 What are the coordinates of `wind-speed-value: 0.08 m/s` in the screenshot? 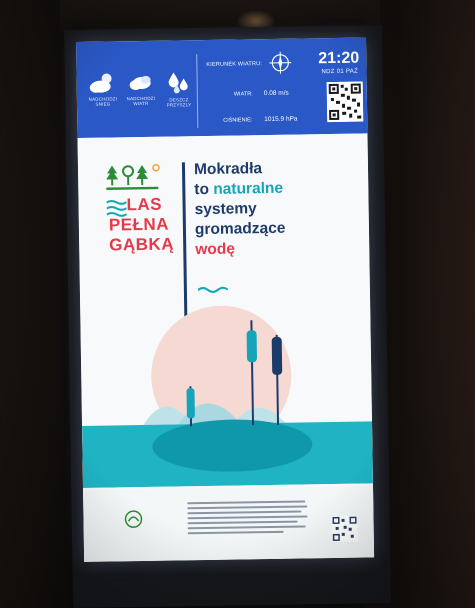 It's located at (276, 93).